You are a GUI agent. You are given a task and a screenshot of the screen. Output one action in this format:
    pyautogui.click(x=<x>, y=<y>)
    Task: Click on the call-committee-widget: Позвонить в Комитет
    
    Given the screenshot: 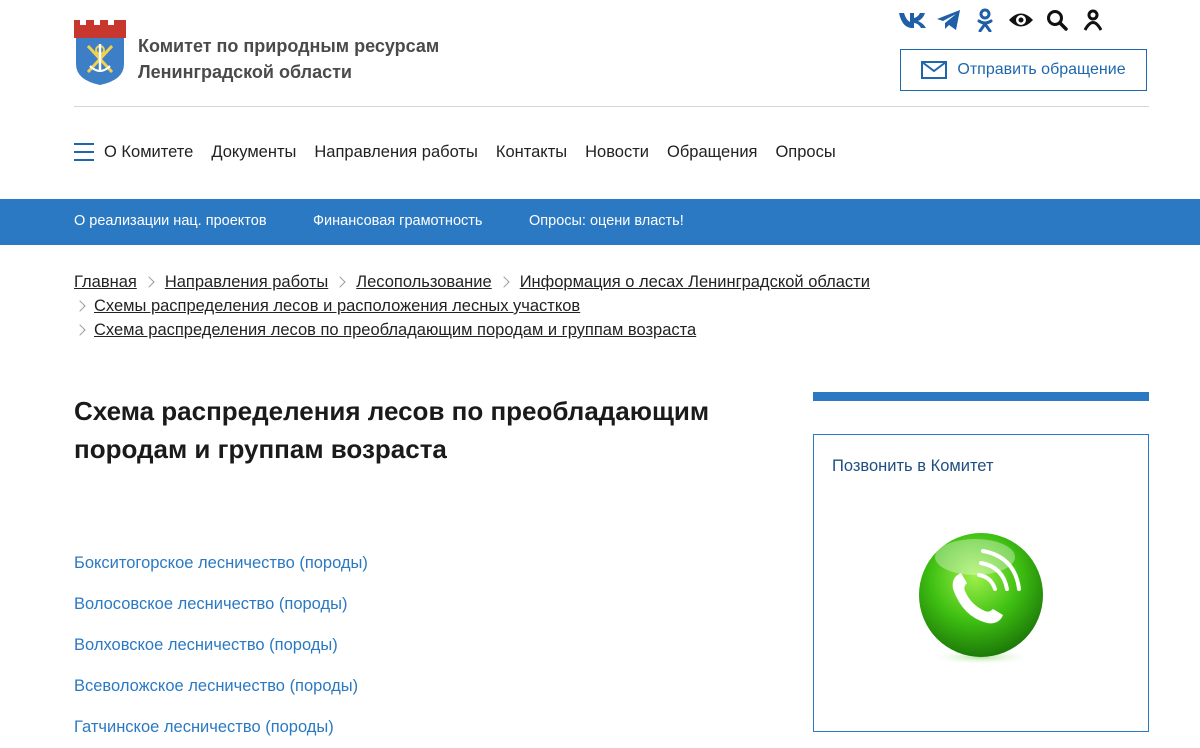 What is the action you would take?
    pyautogui.click(x=981, y=583)
    